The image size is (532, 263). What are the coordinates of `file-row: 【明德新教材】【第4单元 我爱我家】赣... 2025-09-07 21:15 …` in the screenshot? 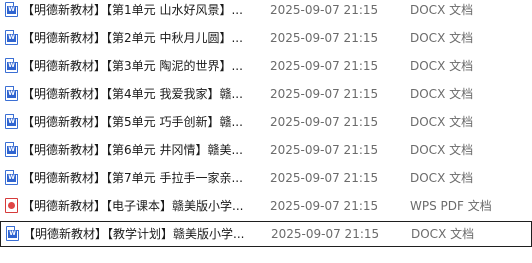 It's located at (266, 94).